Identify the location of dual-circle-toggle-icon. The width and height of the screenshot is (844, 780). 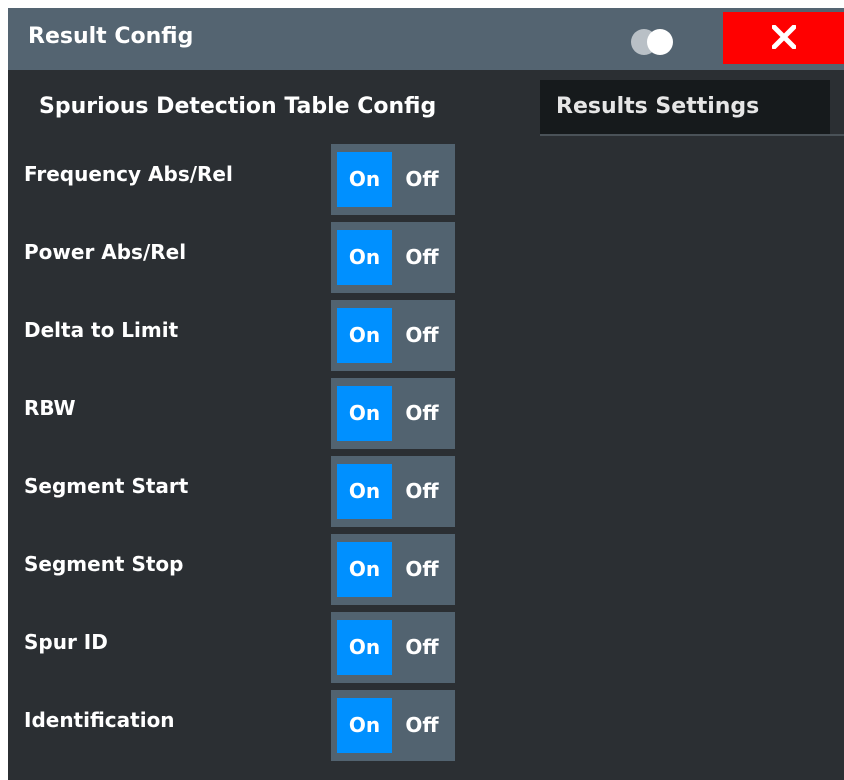
(652, 42).